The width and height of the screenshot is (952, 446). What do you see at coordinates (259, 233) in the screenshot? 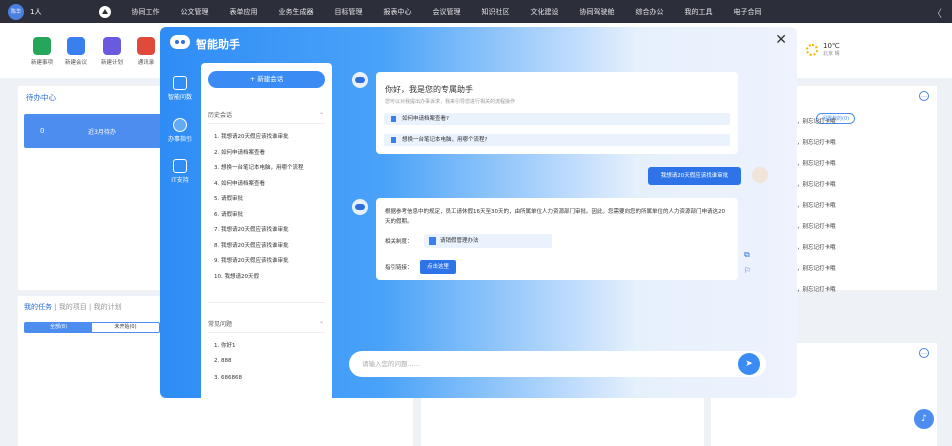
I see `history-item: 7. 我想请20天假应该找谁审批` at bounding box center [259, 233].